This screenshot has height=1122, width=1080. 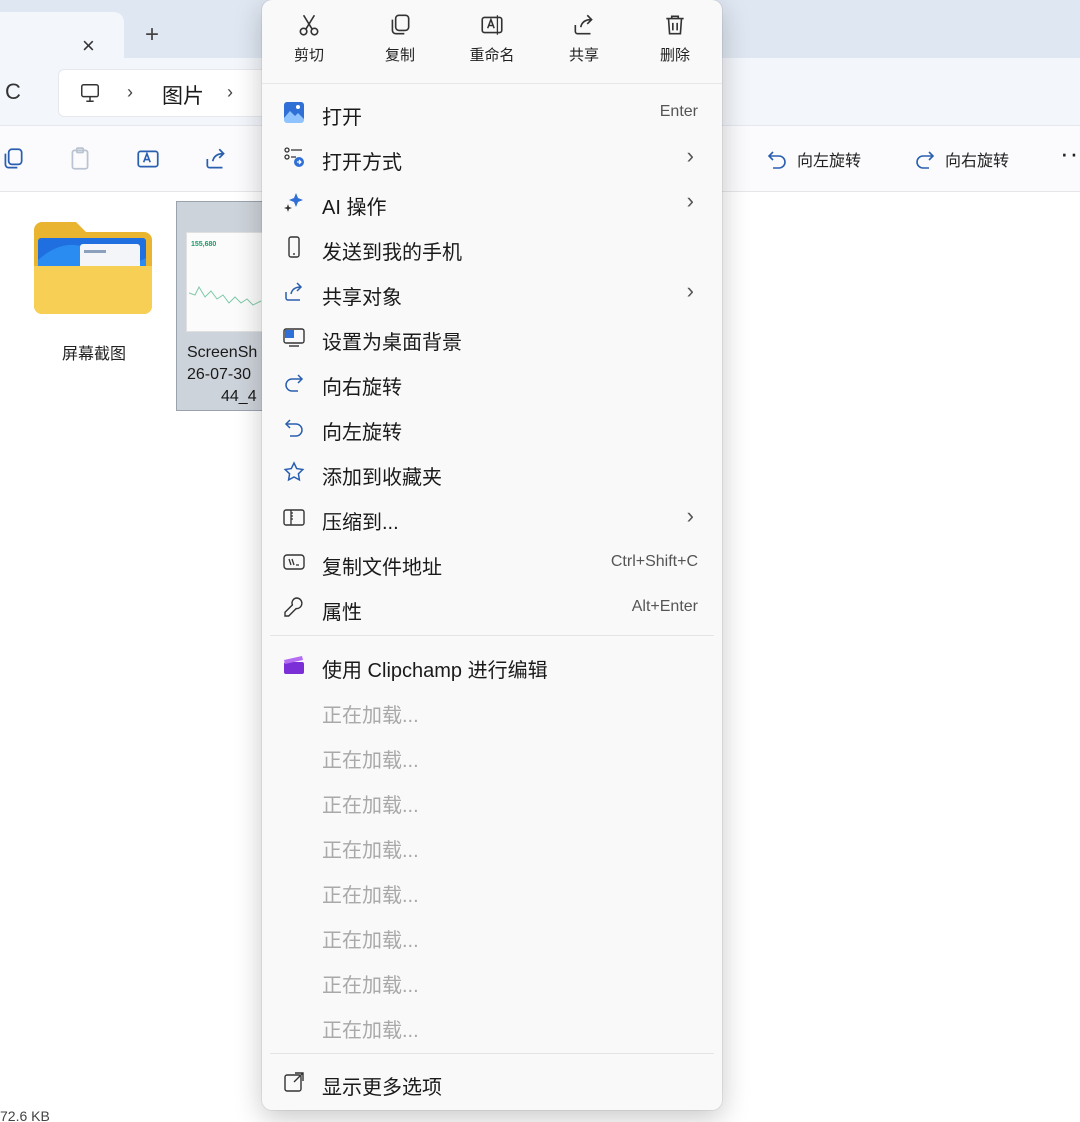 I want to click on thumb-value: 155,680, so click(x=204, y=244).